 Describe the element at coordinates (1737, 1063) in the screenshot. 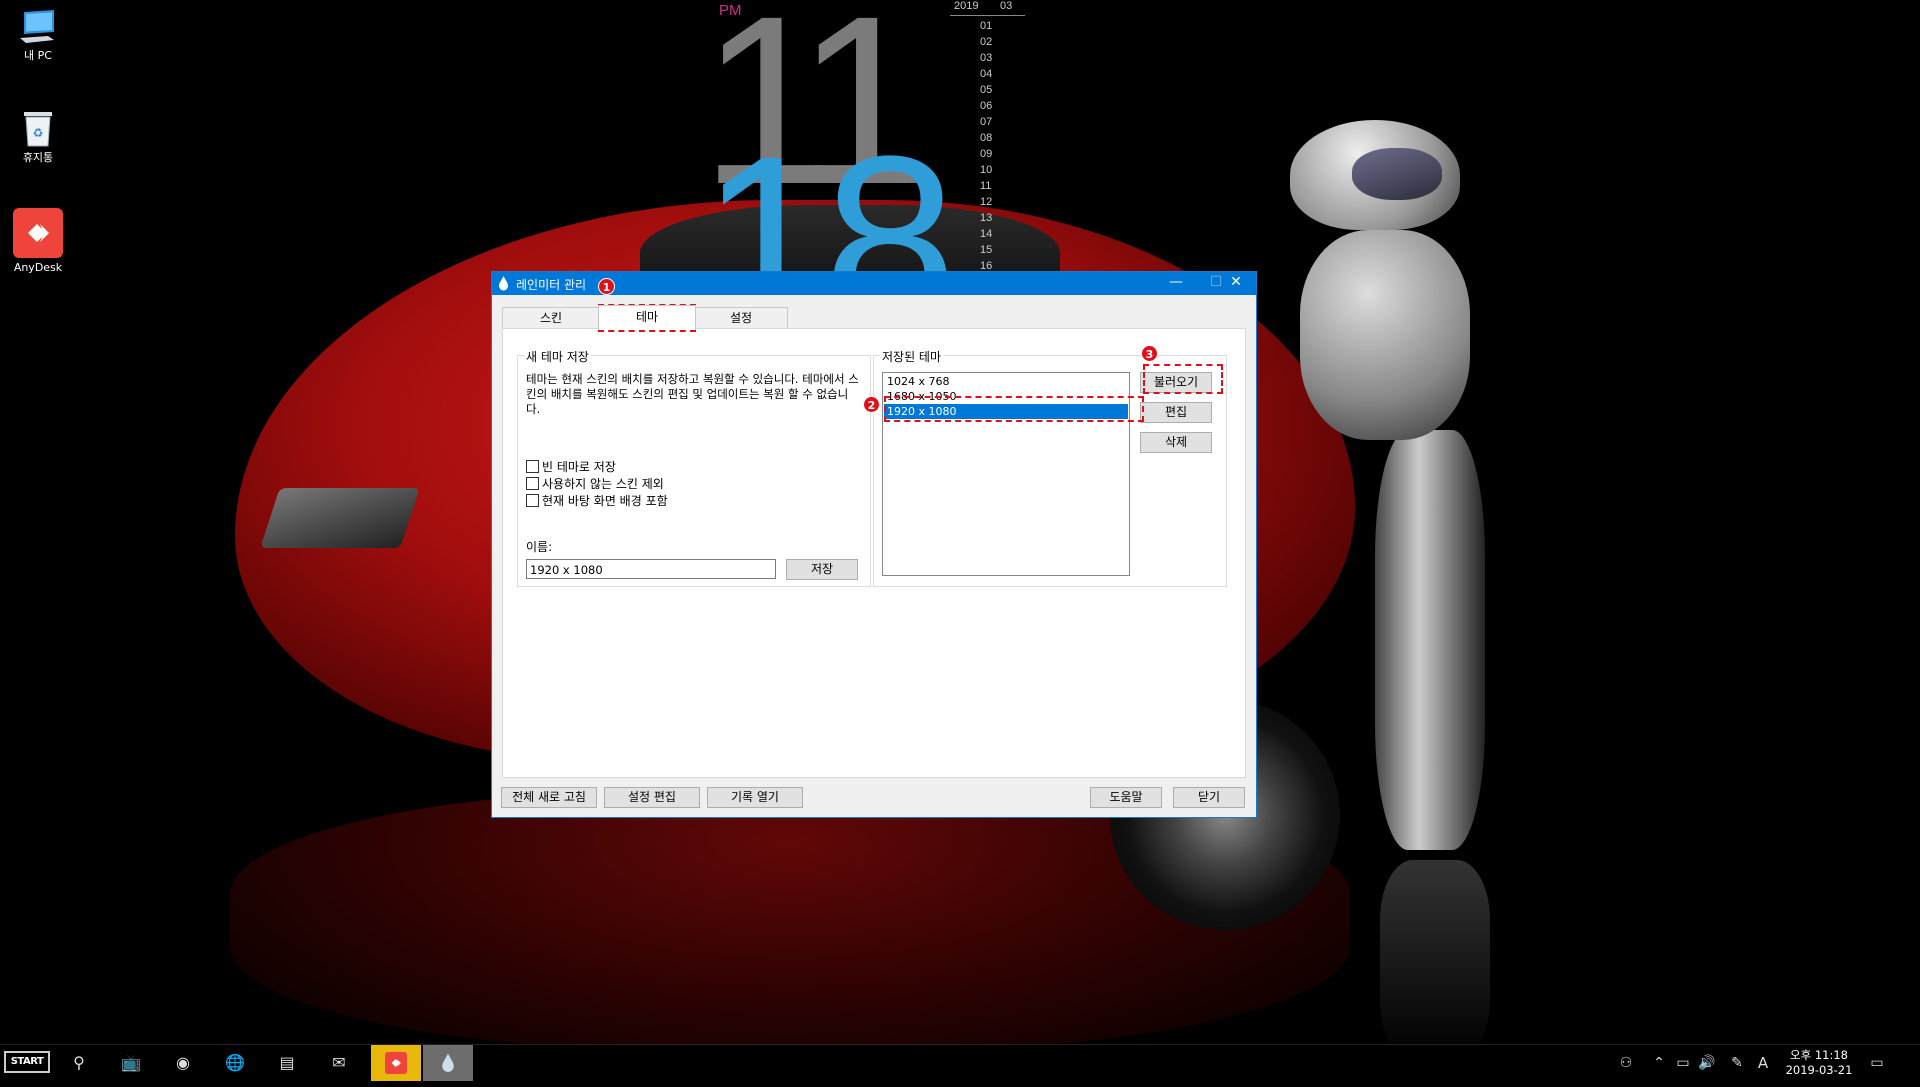

I see `pen-icon: ✎` at that location.